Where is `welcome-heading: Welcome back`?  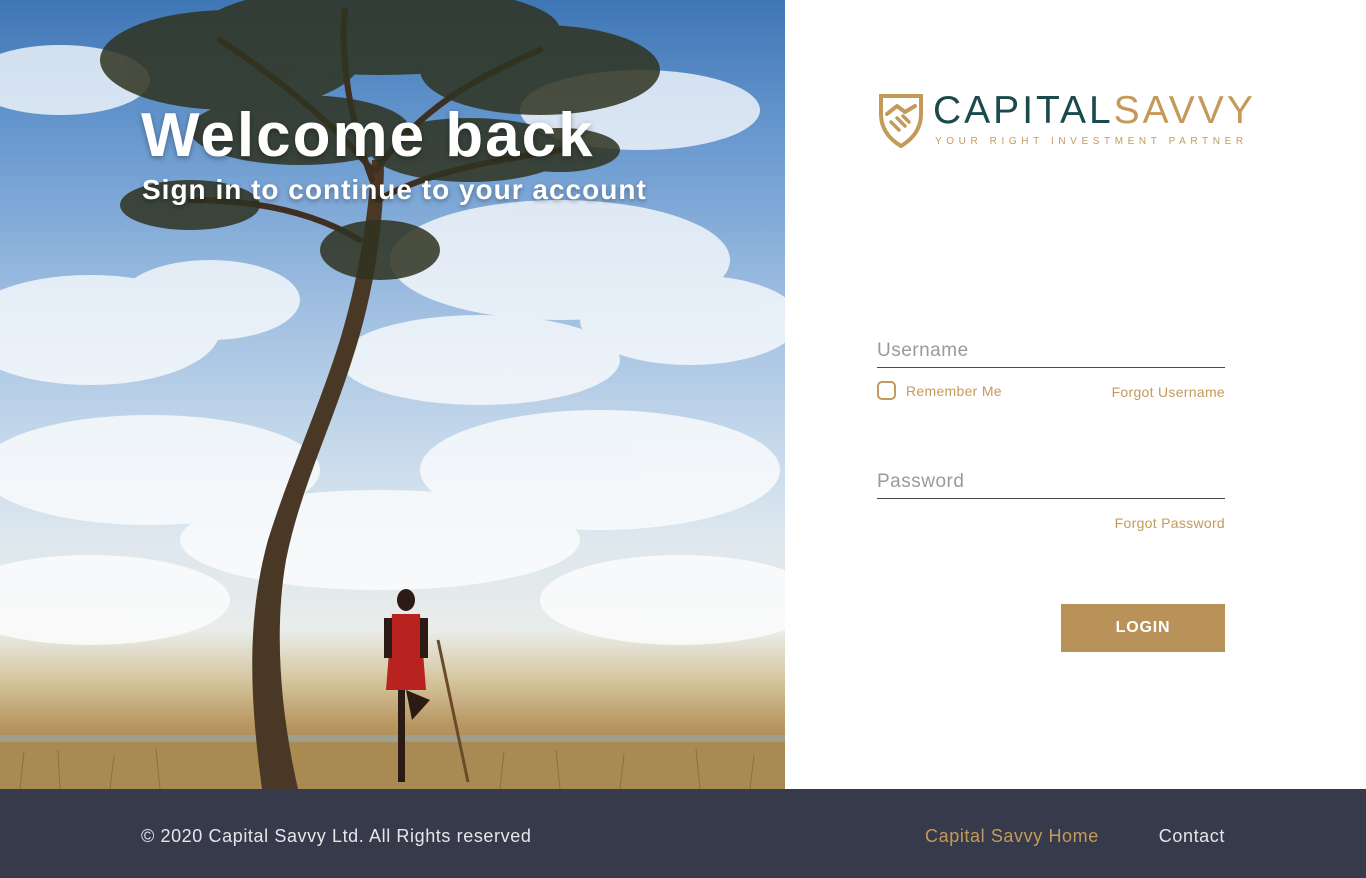
welcome-heading: Welcome back is located at coordinates (368, 135).